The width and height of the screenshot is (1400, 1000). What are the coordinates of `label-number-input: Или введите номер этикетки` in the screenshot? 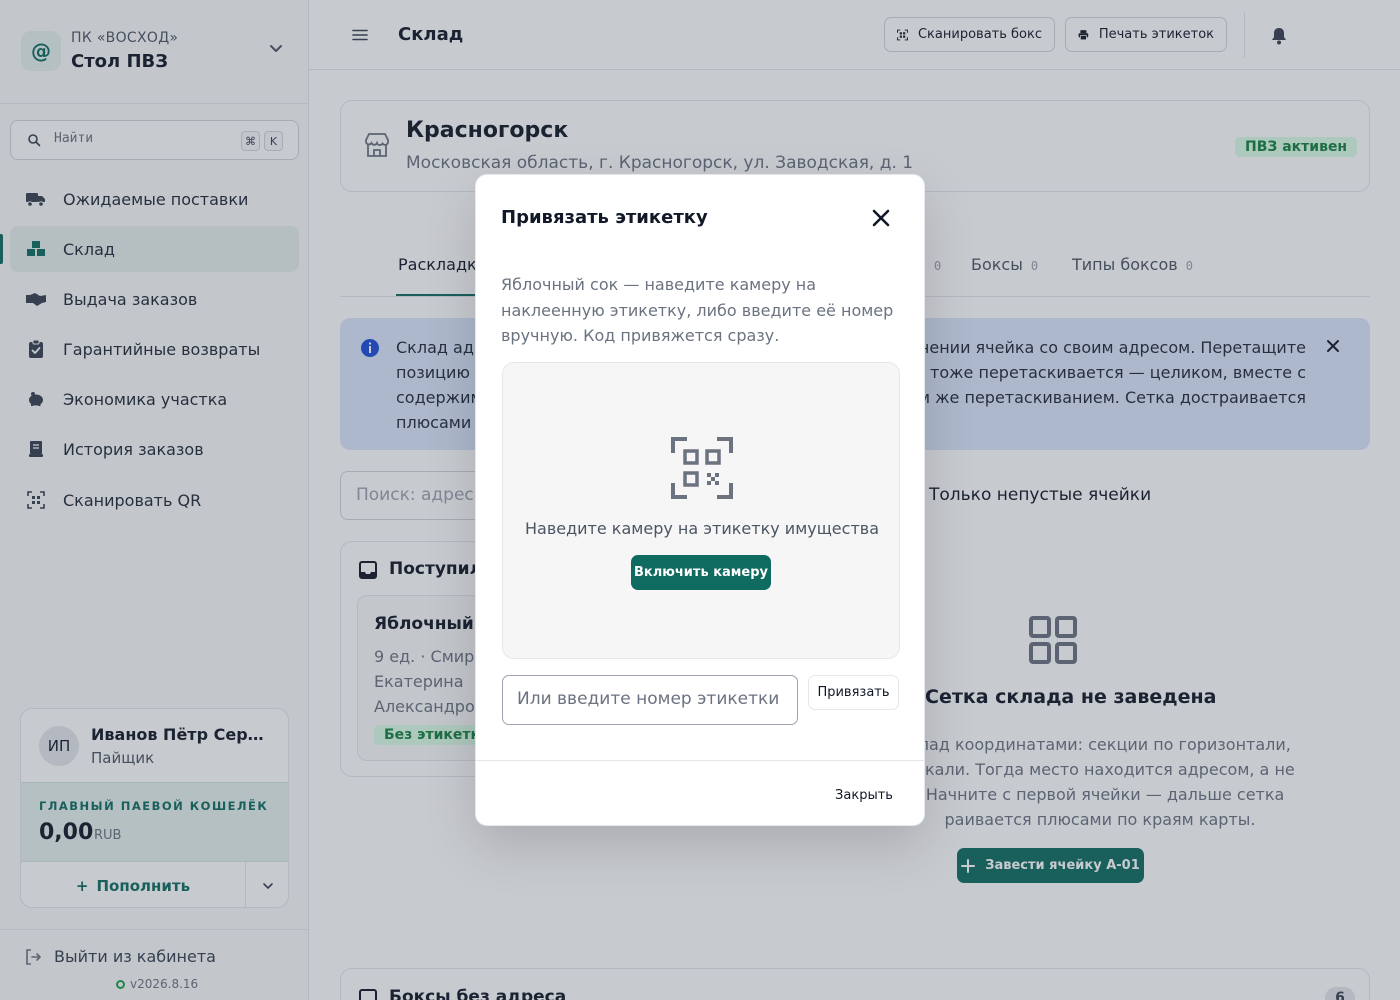 It's located at (650, 700).